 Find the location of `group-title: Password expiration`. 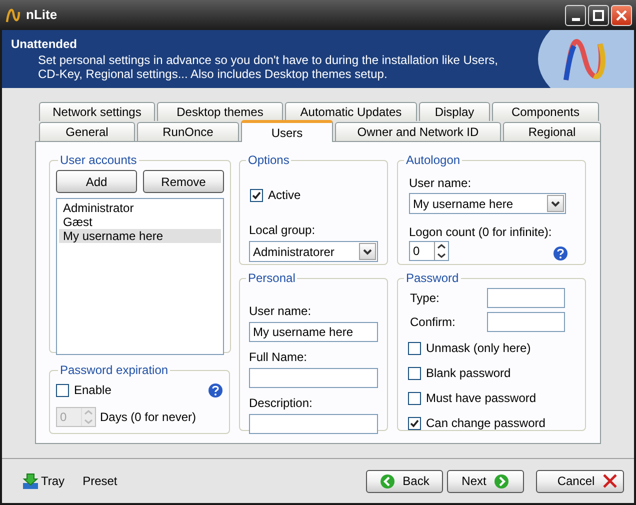

group-title: Password expiration is located at coordinates (114, 370).